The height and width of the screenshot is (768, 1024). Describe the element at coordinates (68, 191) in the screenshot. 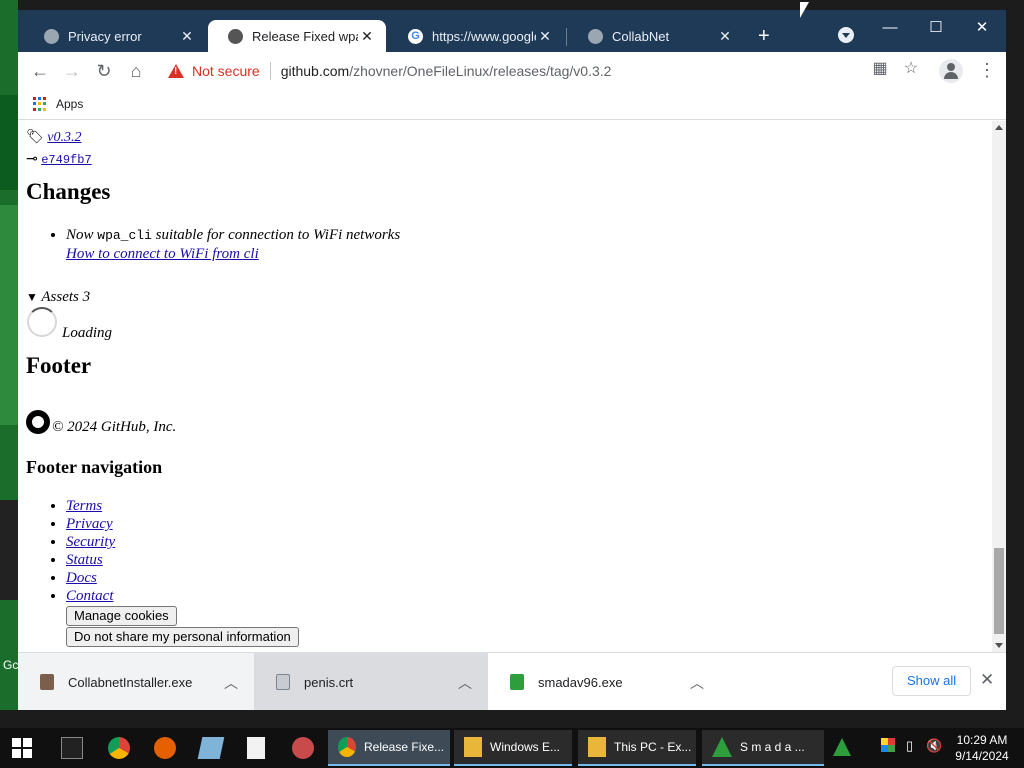

I see `changes-heading: Changes` at that location.